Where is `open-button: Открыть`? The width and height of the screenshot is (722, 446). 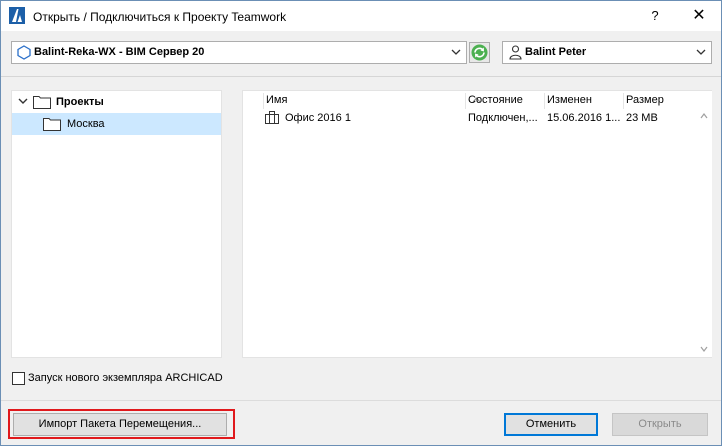 open-button: Открыть is located at coordinates (660, 424).